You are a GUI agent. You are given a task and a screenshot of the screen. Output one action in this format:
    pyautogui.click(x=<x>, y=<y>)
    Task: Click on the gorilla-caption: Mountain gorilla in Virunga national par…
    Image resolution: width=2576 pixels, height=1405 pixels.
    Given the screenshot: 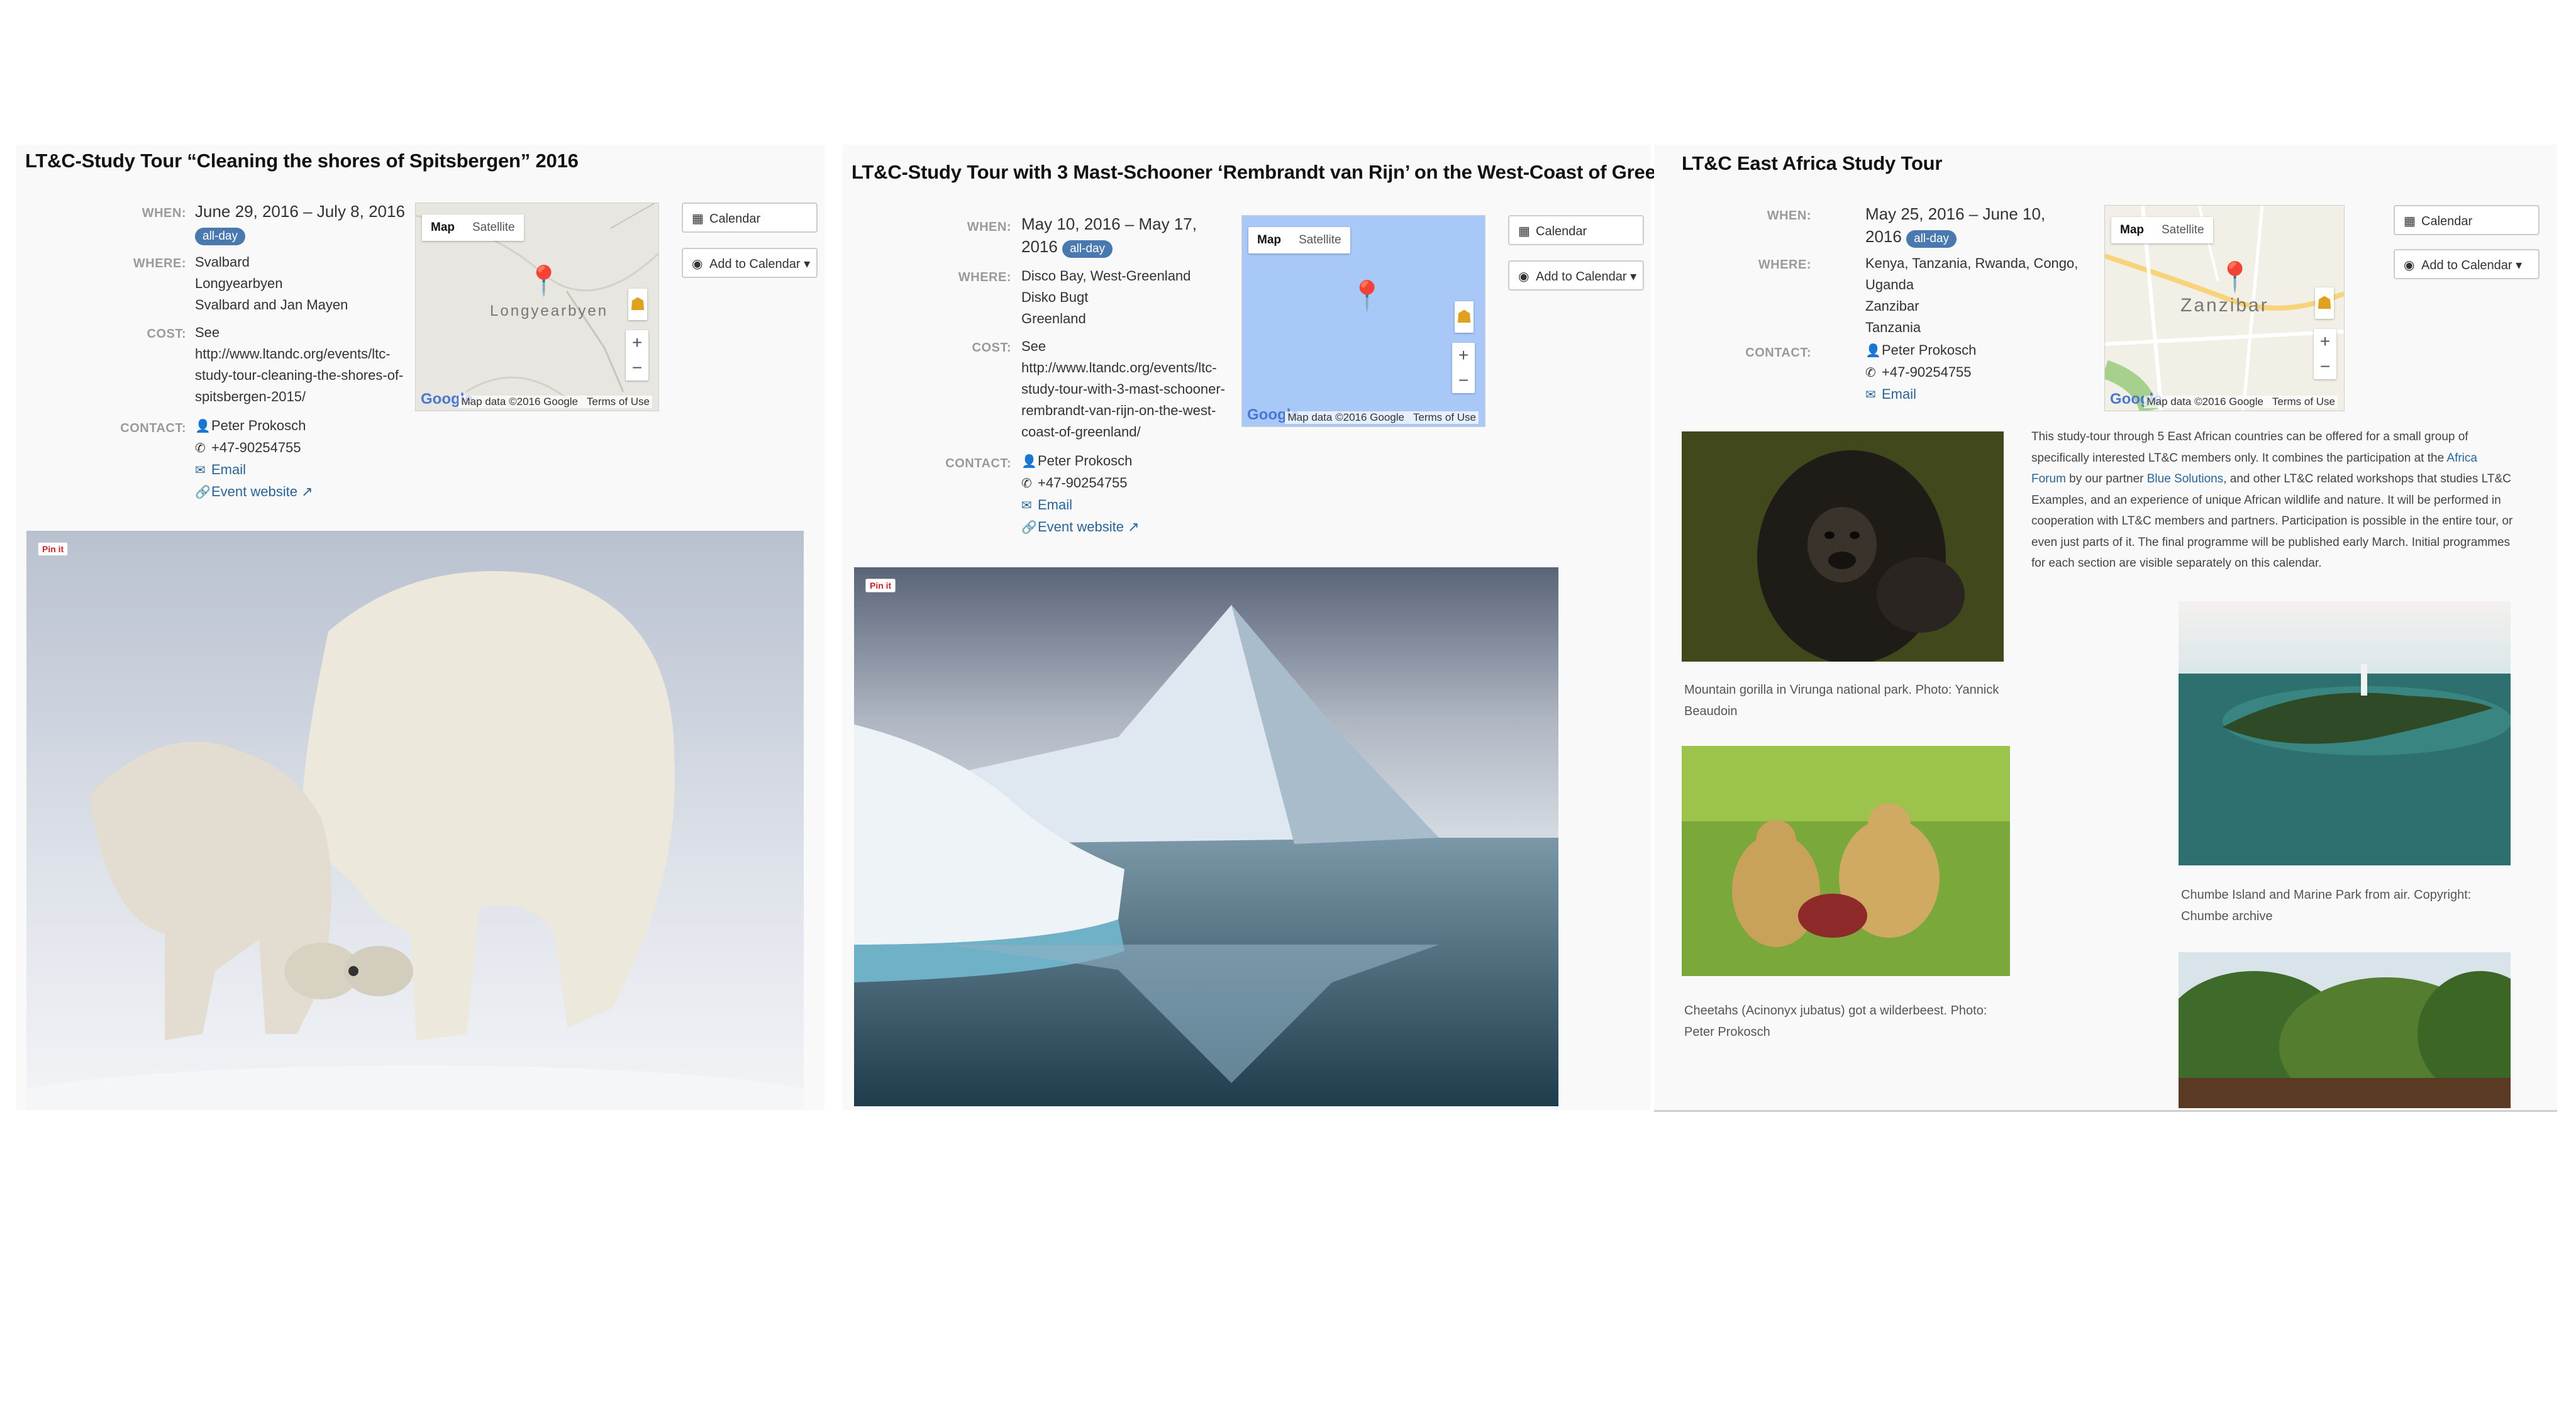 What is the action you would take?
    pyautogui.click(x=1847, y=700)
    